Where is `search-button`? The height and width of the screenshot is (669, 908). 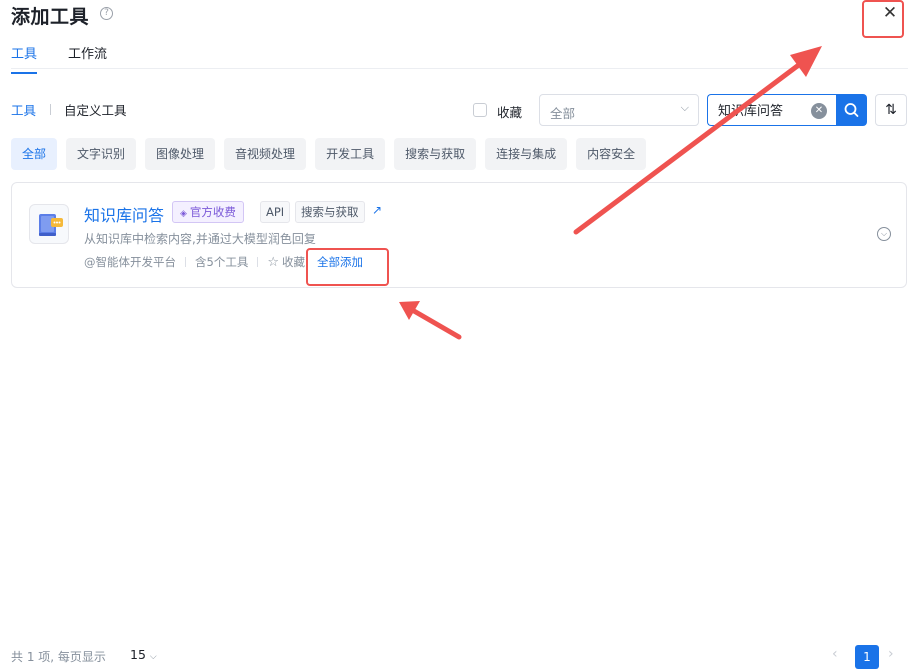
search-button is located at coordinates (851, 110).